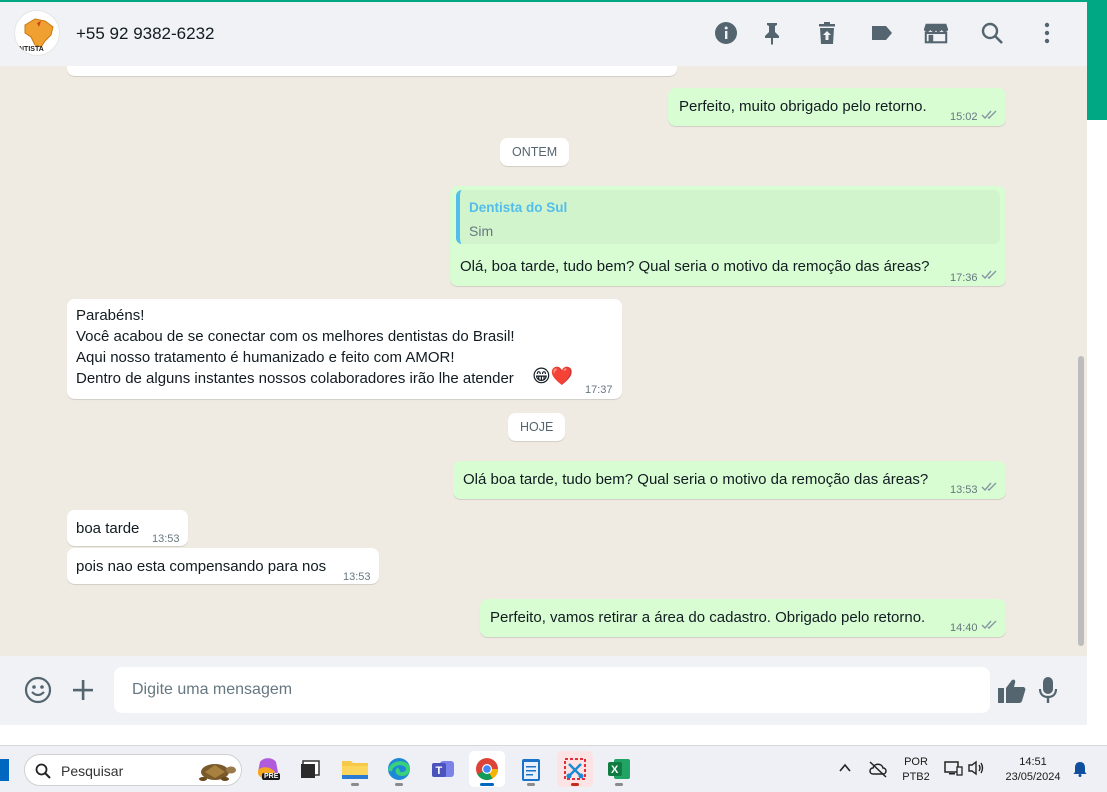  Describe the element at coordinates (726, 33) in the screenshot. I see `info-icon` at that location.